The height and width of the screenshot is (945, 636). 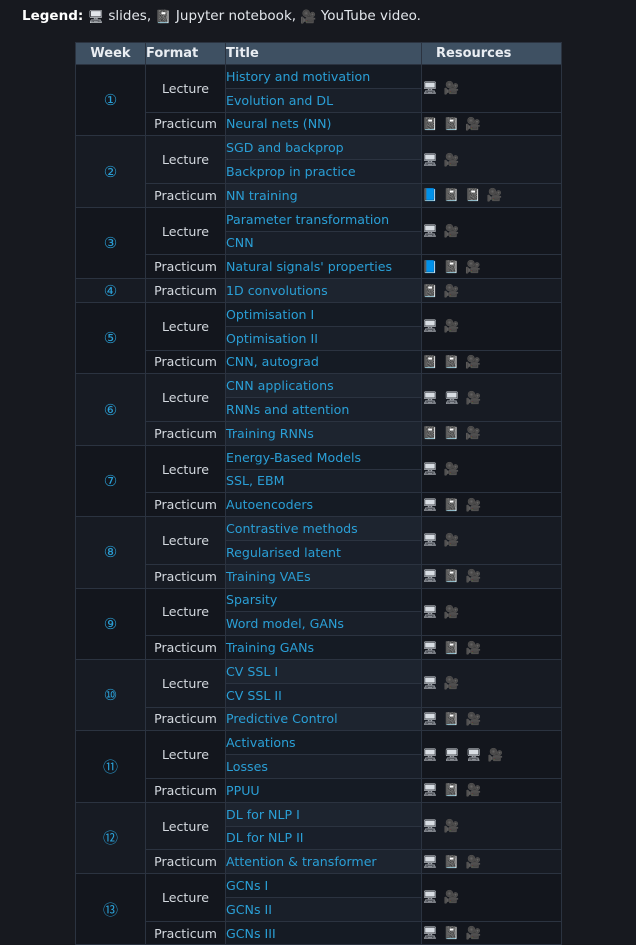 I want to click on title-cell: Neural nets (NN), so click(x=323, y=124).